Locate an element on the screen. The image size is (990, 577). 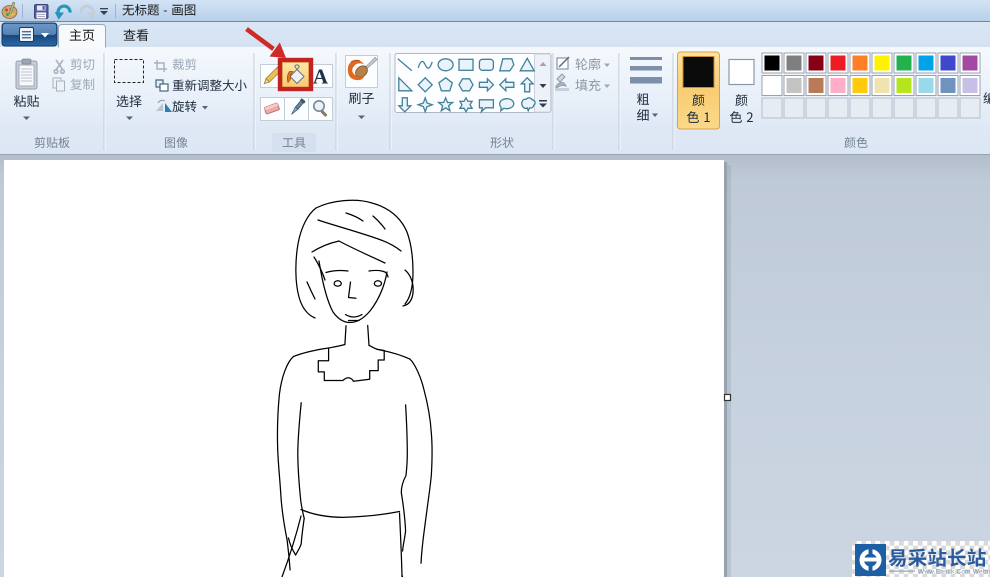
svg-text: A is located at coordinates (321, 77).